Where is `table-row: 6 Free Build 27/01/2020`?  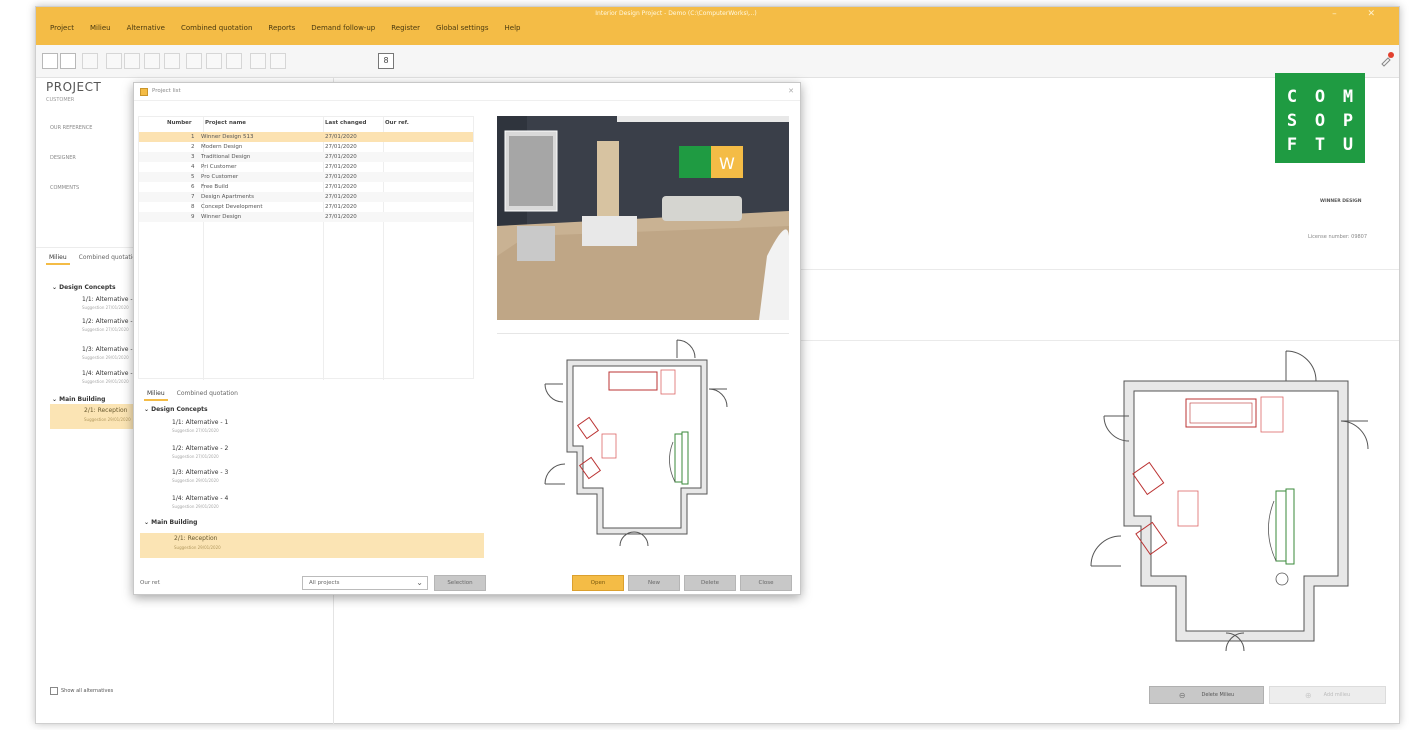
table-row: 6 Free Build 27/01/2020 is located at coordinates (306, 187).